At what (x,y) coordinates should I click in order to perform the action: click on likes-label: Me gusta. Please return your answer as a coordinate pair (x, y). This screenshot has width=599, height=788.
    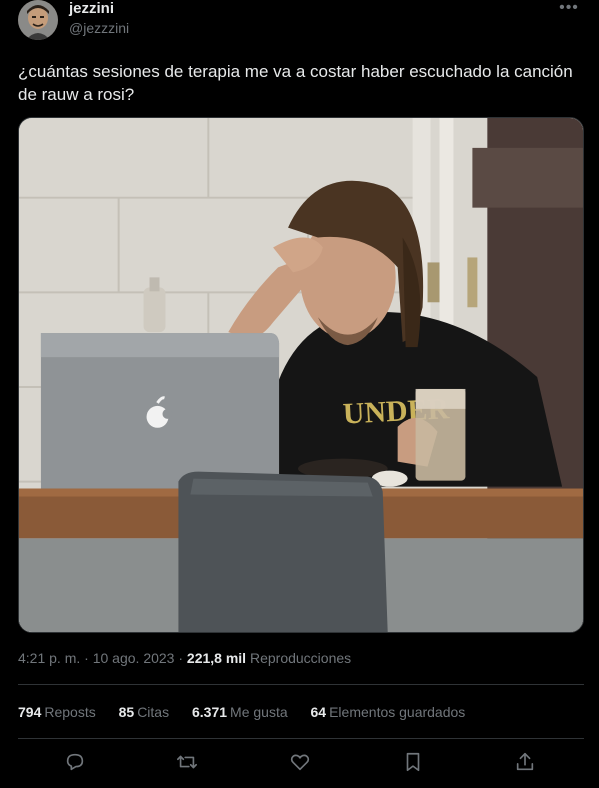
    Looking at the image, I should click on (259, 712).